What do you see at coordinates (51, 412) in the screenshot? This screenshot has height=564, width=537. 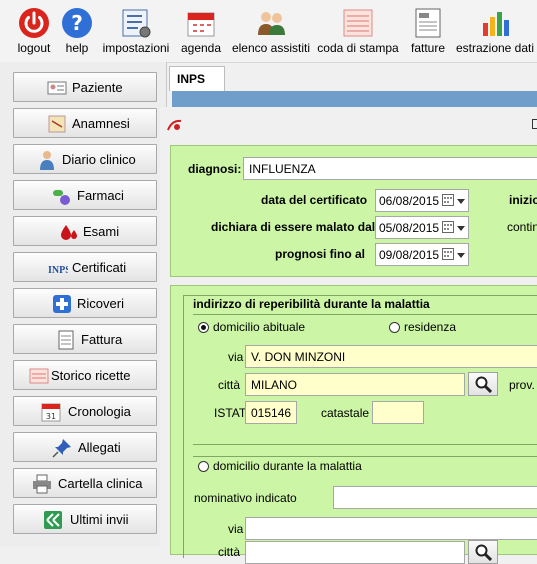 I see `calendar-icon: 31` at bounding box center [51, 412].